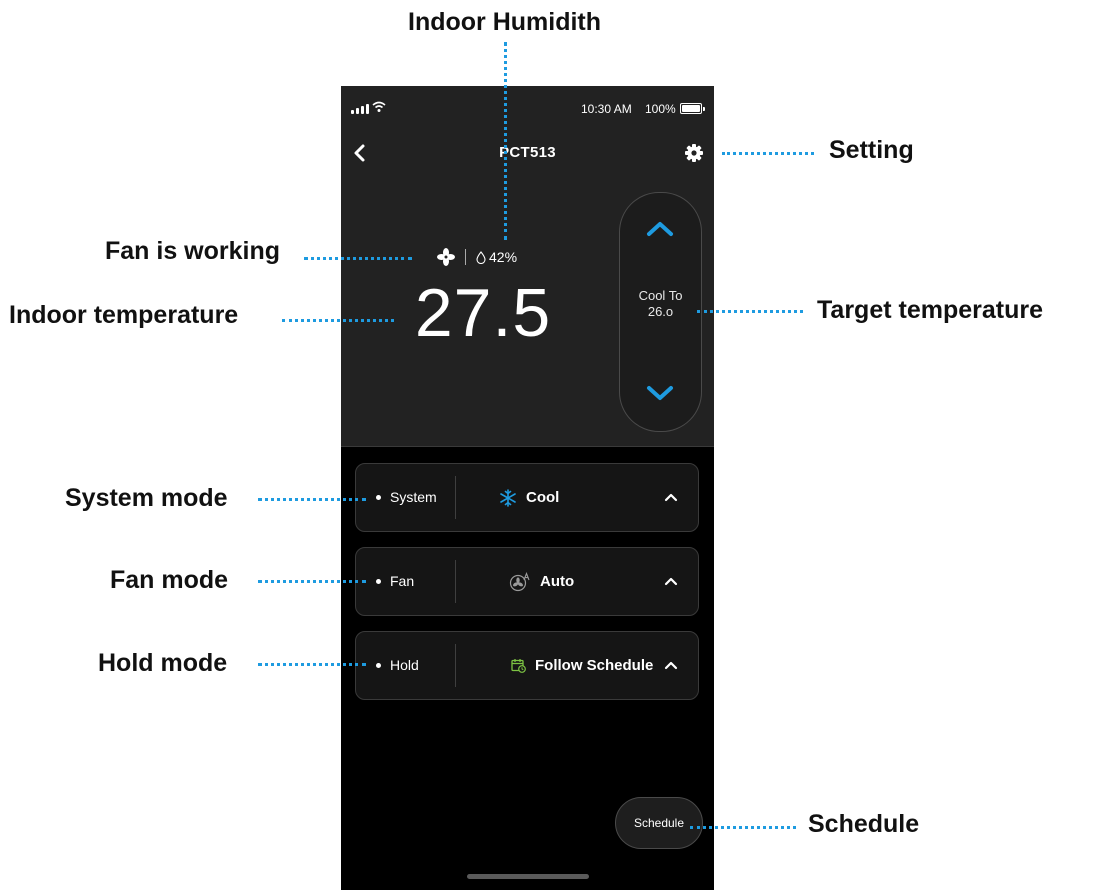 The height and width of the screenshot is (890, 1094). I want to click on hold-mode-card: Hold Follow Schedule, so click(527, 665).